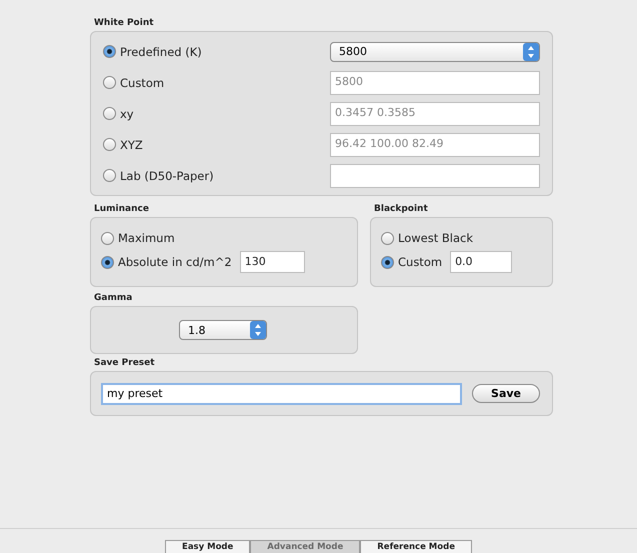  Describe the element at coordinates (223, 330) in the screenshot. I see `gamma-select: 1.8` at that location.